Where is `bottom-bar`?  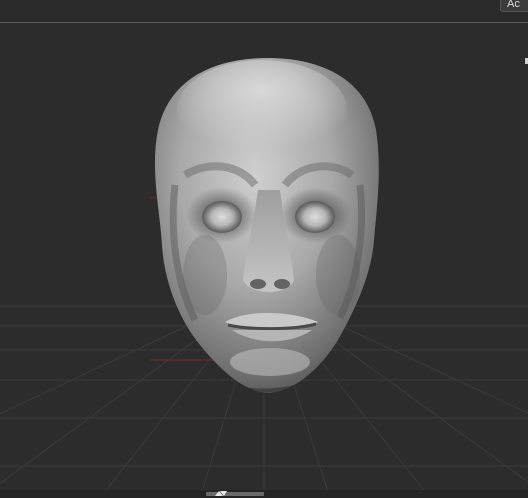 bottom-bar is located at coordinates (264, 494).